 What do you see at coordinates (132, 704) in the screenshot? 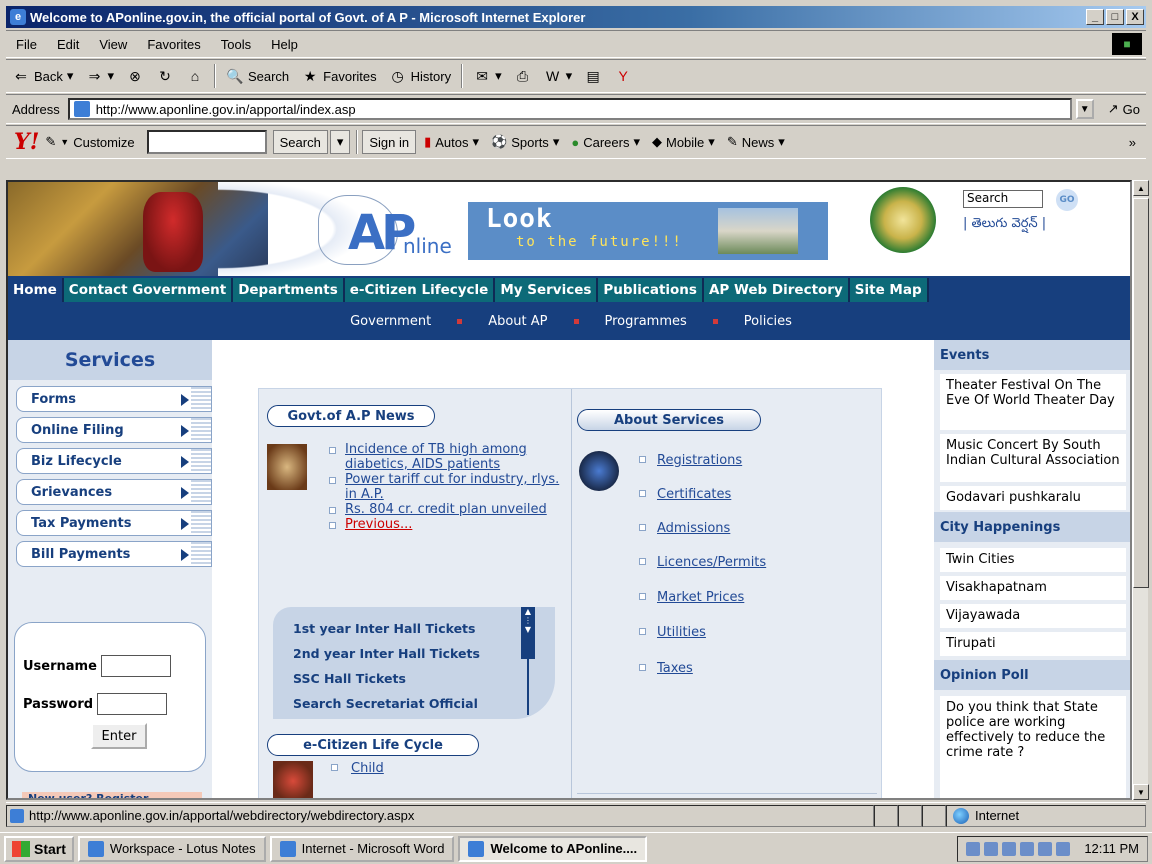
I see `password-input` at bounding box center [132, 704].